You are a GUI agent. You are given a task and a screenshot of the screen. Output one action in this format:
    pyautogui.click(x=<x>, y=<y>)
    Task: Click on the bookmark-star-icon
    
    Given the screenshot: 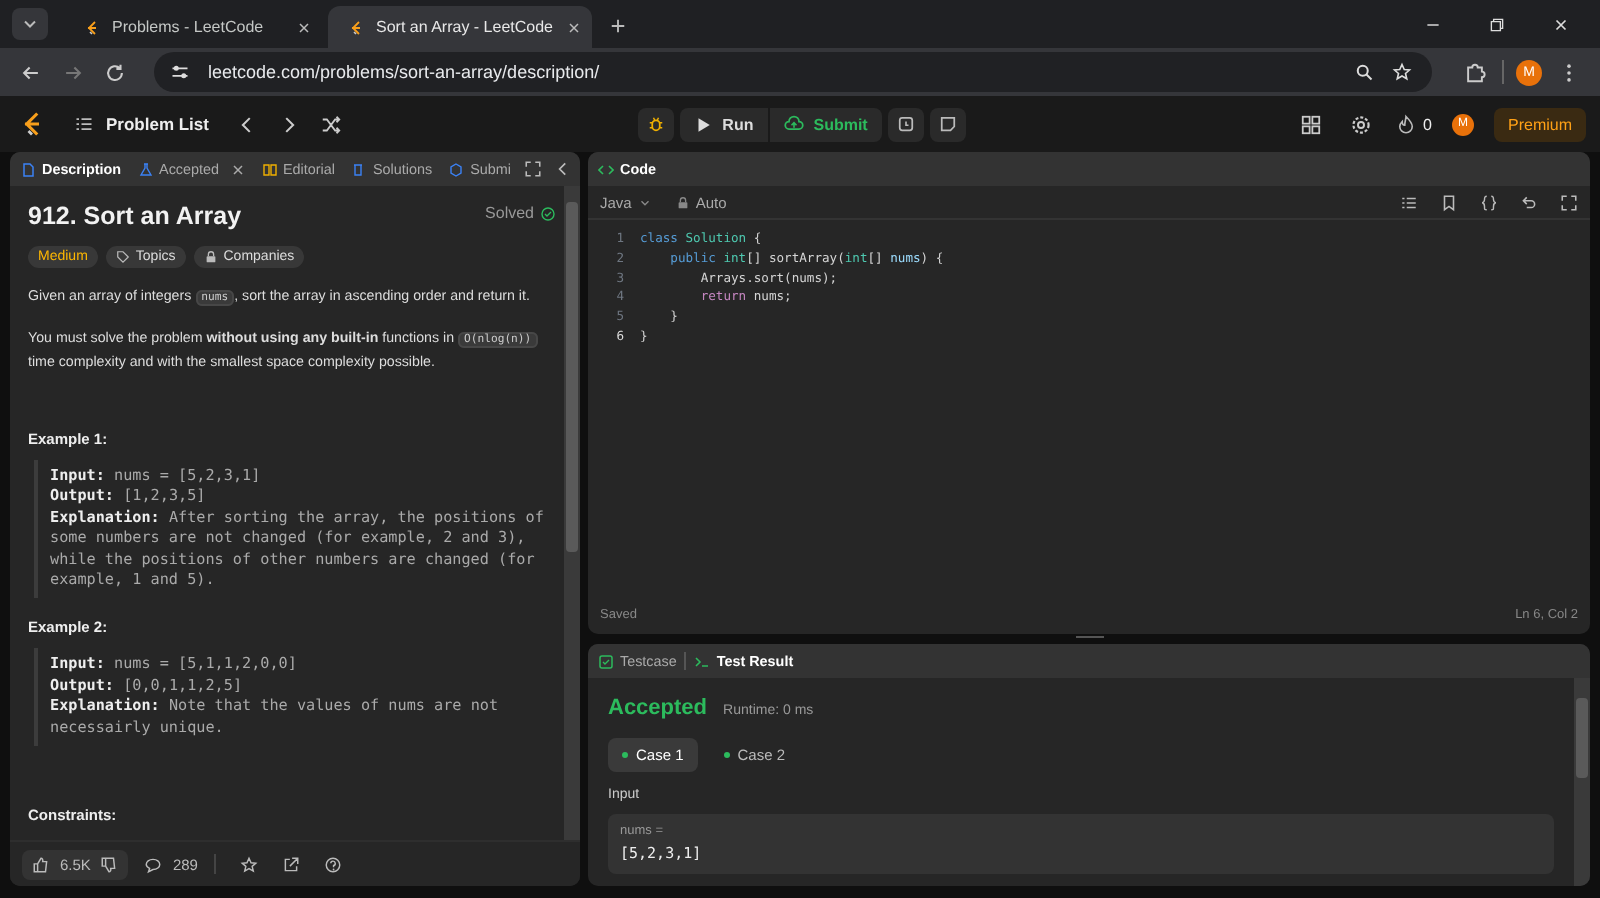 What is the action you would take?
    pyautogui.click(x=1402, y=72)
    